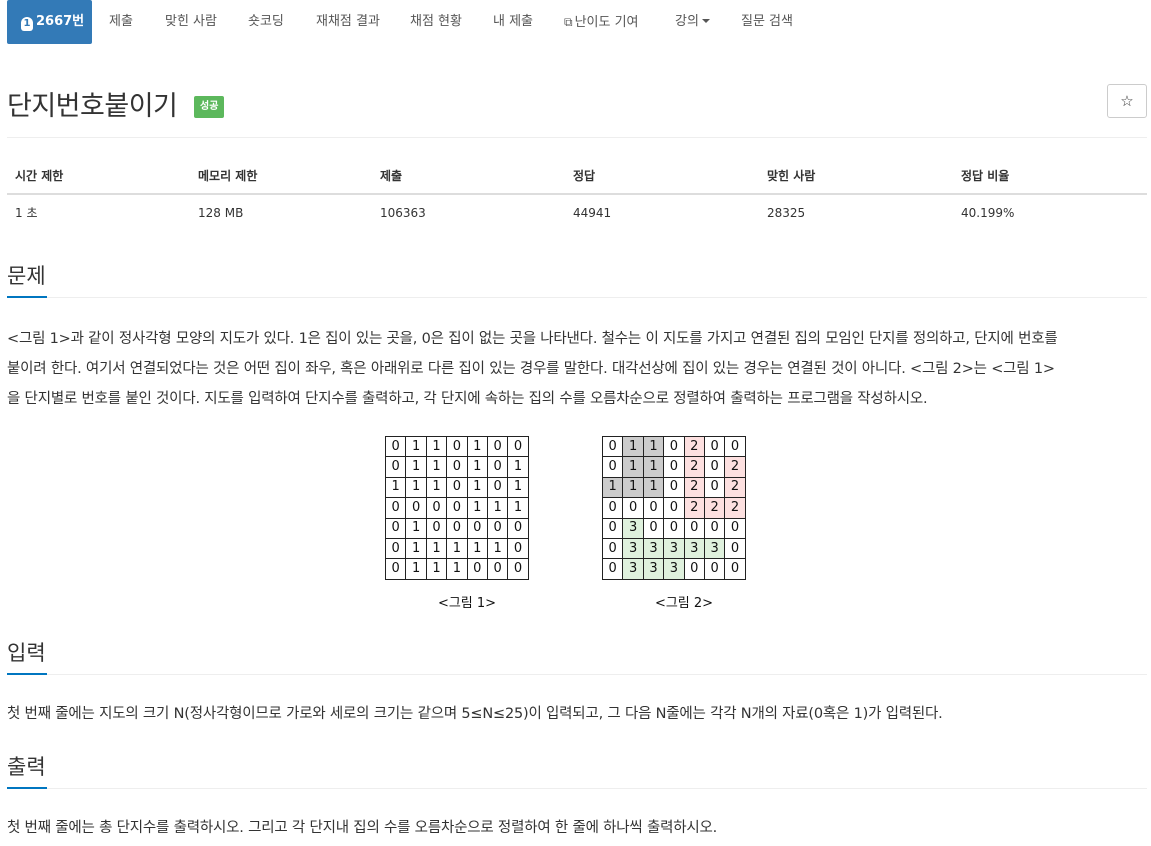 The height and width of the screenshot is (846, 1151). I want to click on grid-row: 1110202, so click(673, 487).